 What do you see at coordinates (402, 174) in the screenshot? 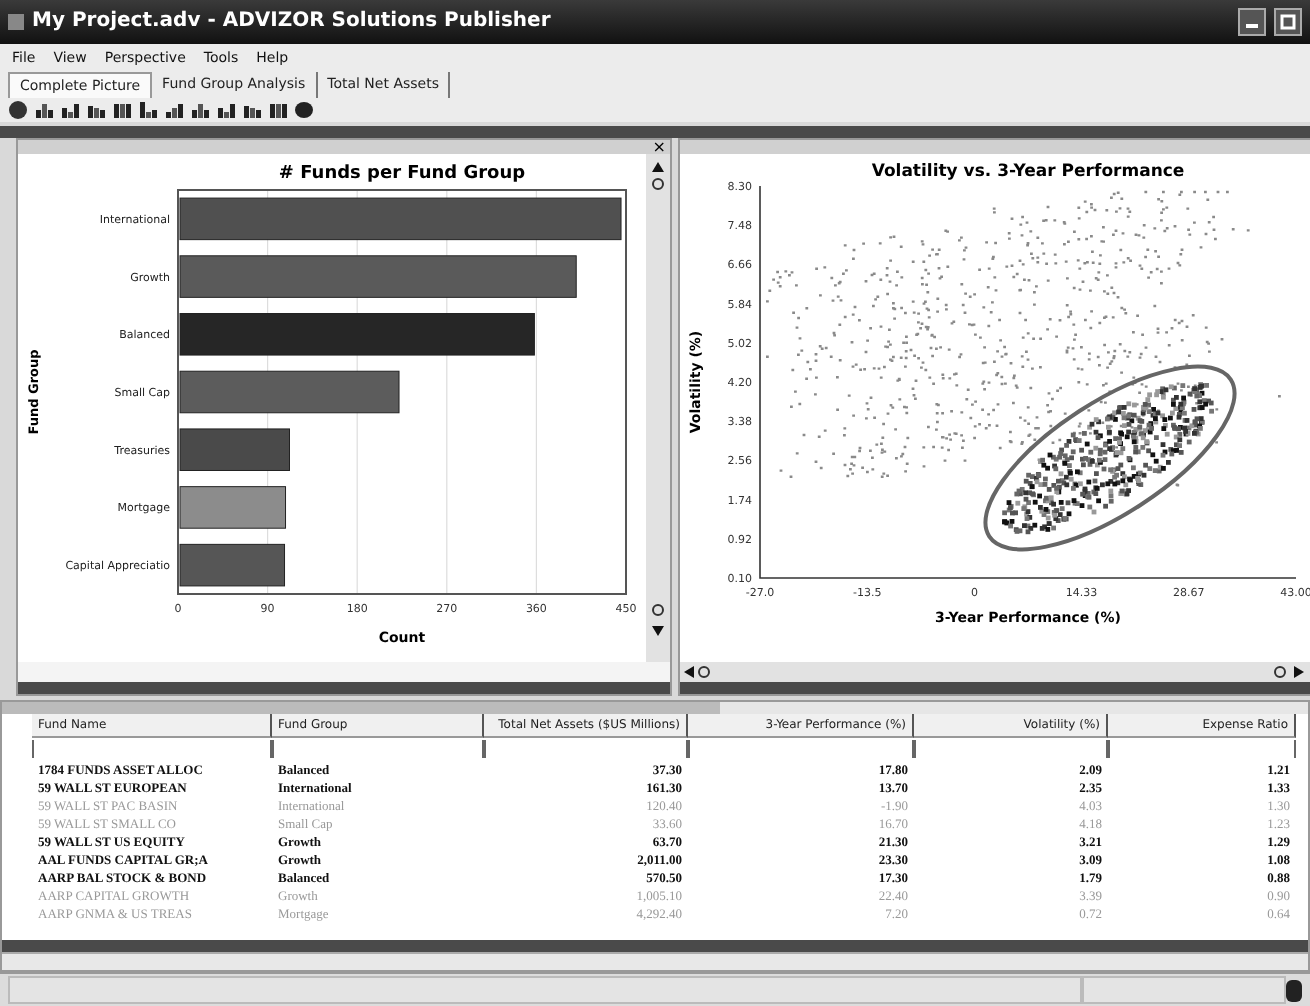
I see `chart-title: # Funds per Fund Group` at bounding box center [402, 174].